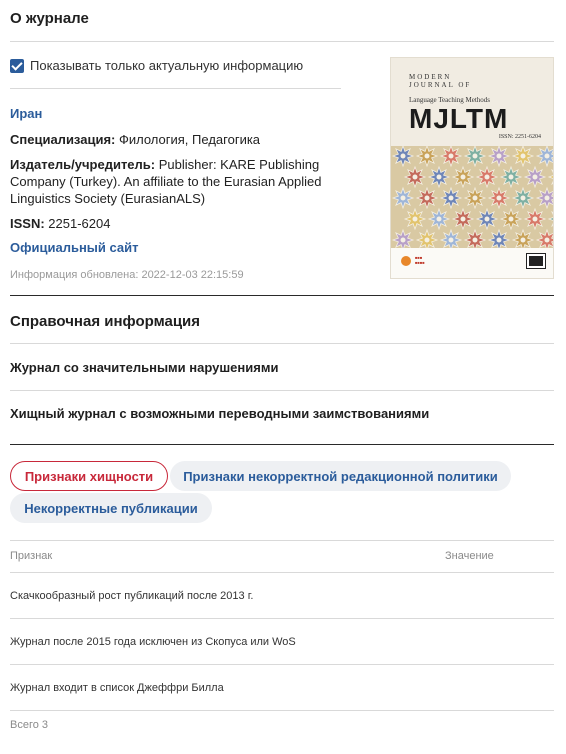  What do you see at coordinates (79, 223) in the screenshot?
I see `issn-value: 2251-6204` at bounding box center [79, 223].